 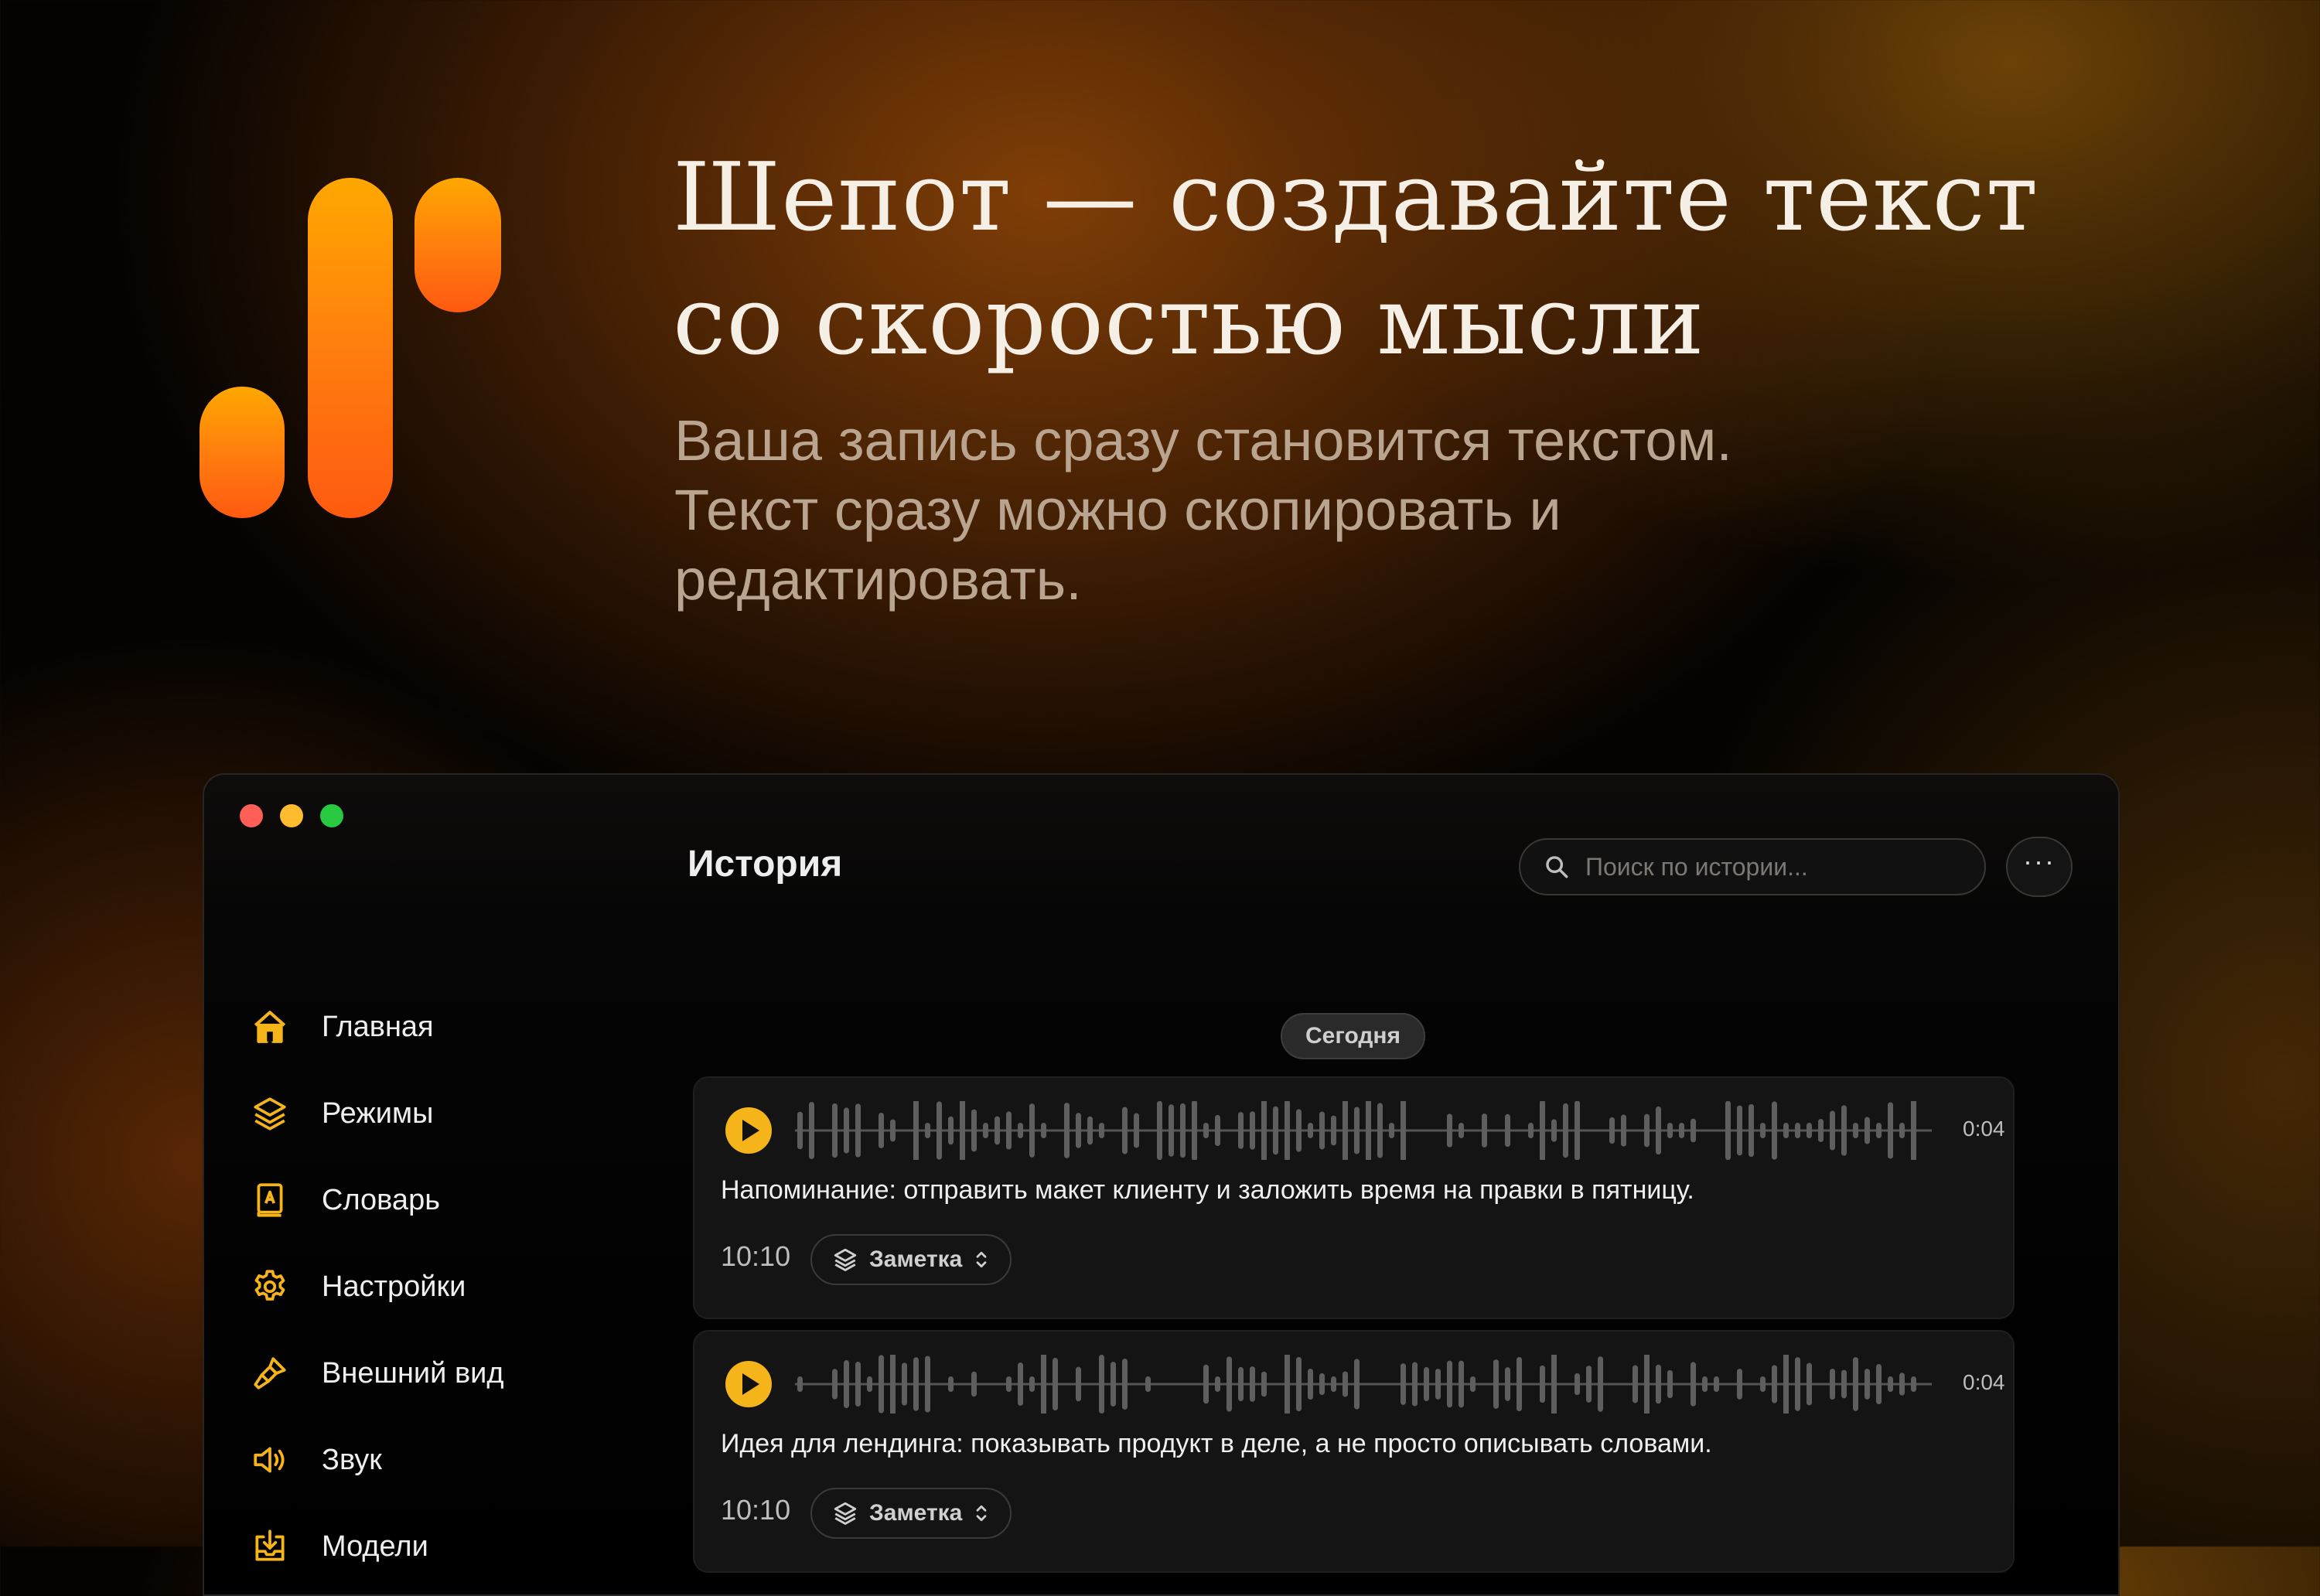 What do you see at coordinates (394, 1286) in the screenshot?
I see `sidebar-item-label: Настройки` at bounding box center [394, 1286].